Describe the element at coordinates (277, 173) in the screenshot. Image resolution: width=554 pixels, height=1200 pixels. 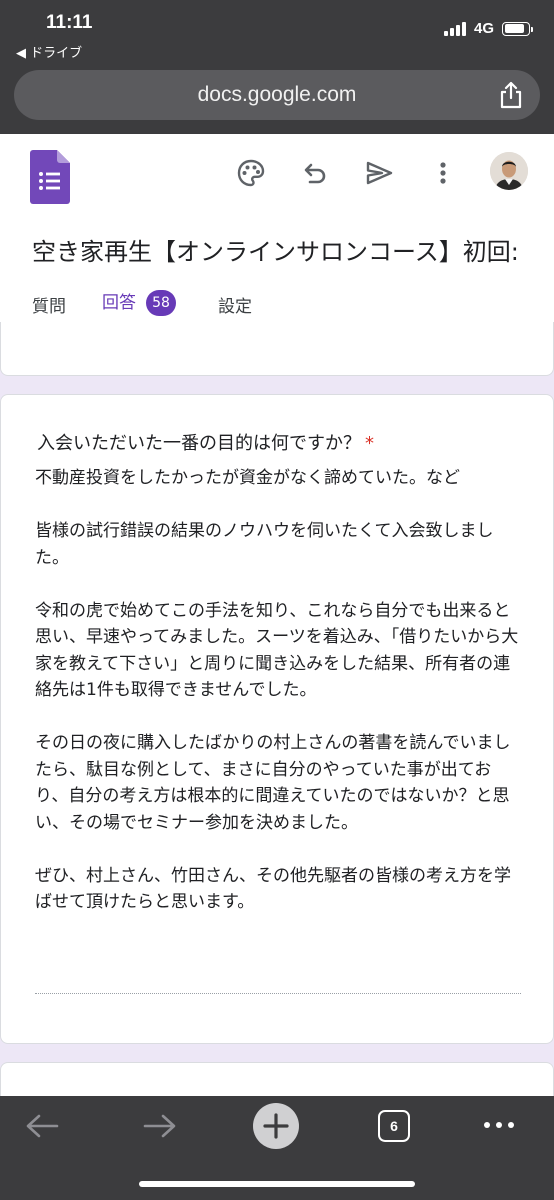
I see `header-actions` at that location.